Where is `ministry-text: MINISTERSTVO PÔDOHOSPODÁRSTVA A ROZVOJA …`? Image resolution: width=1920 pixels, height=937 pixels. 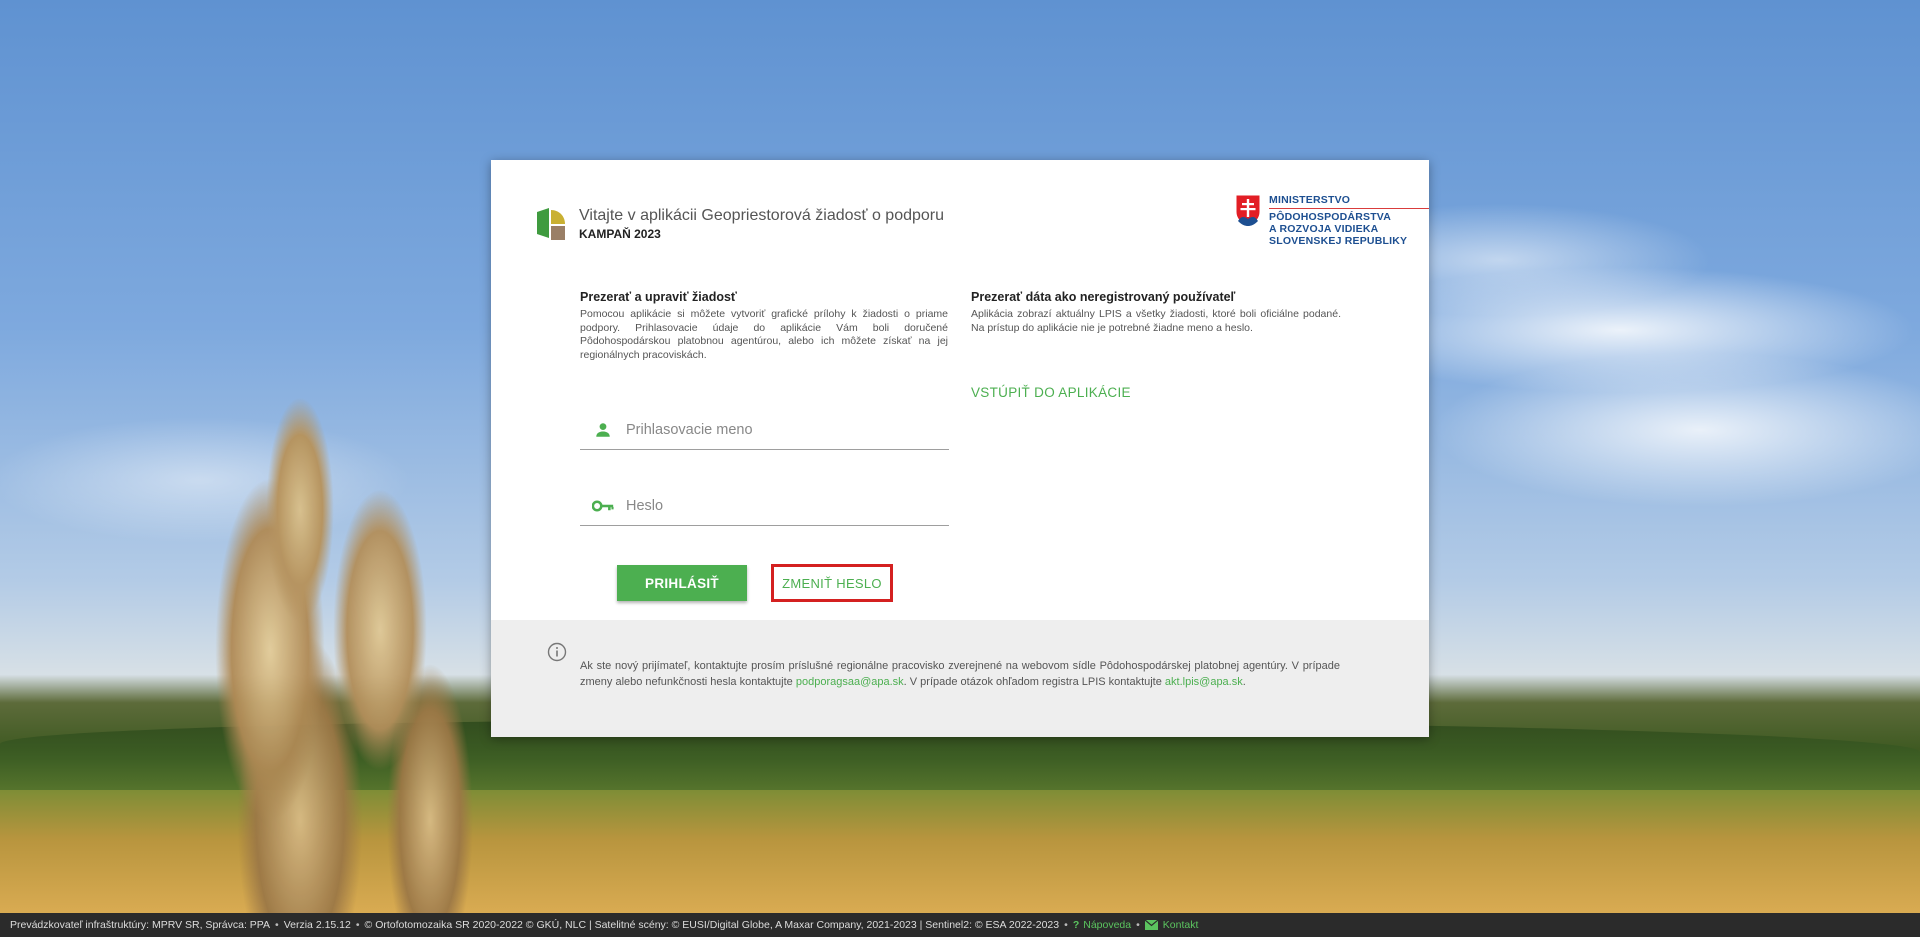 ministry-text: MINISTERSTVO PÔDOHOSPODÁRSTVA A ROZVOJA … is located at coordinates (1349, 220).